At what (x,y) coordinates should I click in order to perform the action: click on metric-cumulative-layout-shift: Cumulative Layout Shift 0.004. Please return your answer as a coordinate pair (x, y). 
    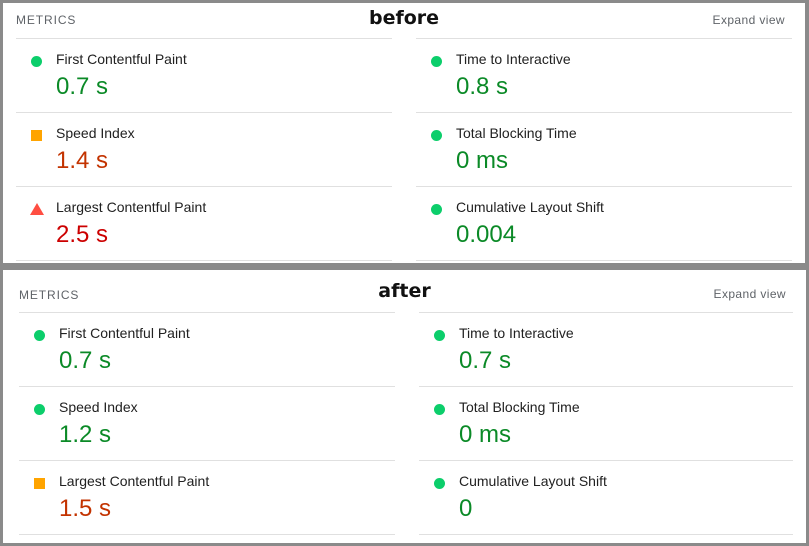
    Looking at the image, I should click on (604, 224).